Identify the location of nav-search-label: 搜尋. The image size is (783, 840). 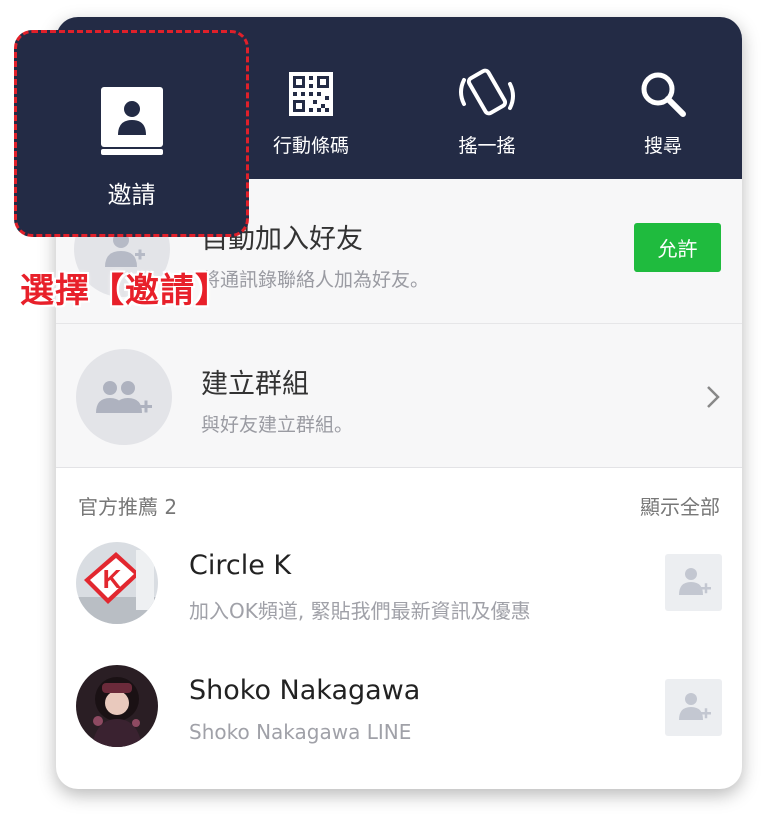
(662, 146).